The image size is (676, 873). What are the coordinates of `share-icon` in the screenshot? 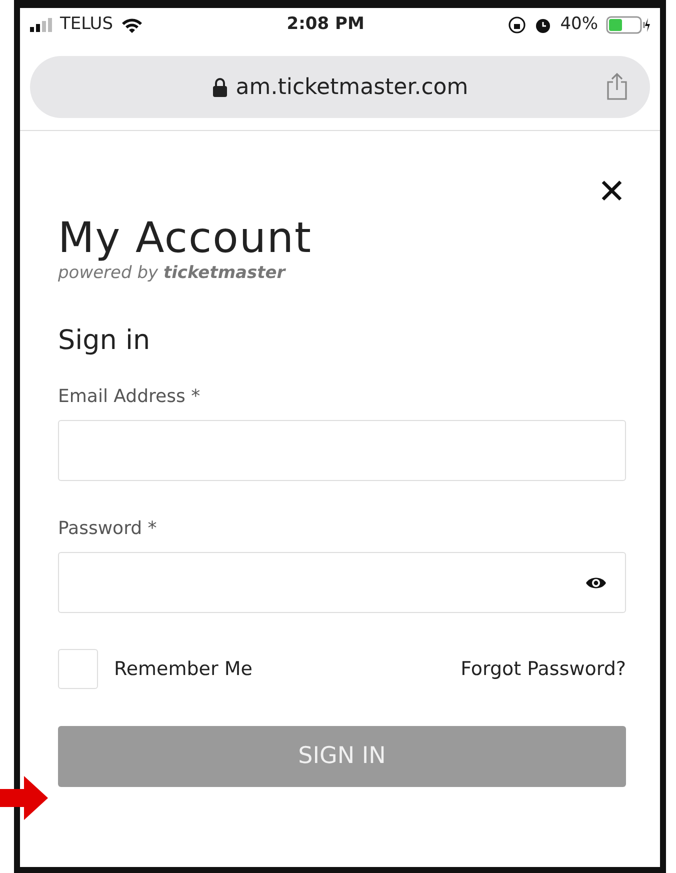 It's located at (617, 86).